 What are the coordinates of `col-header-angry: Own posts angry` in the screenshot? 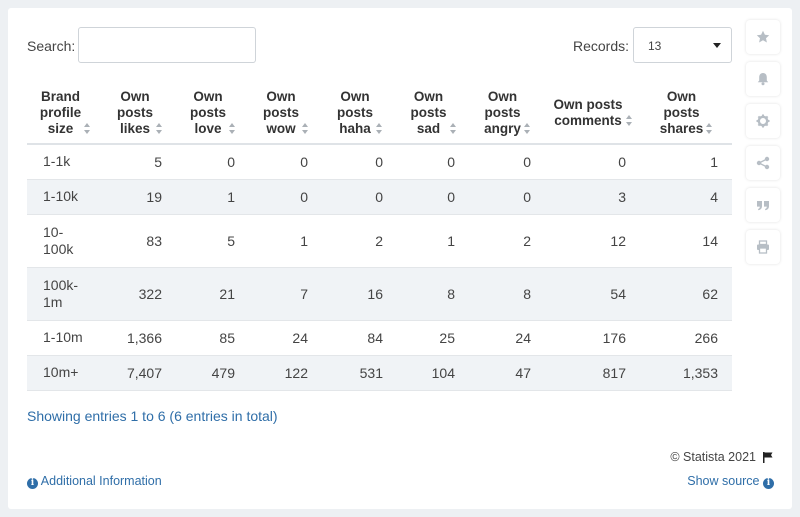 It's located at (507, 113).